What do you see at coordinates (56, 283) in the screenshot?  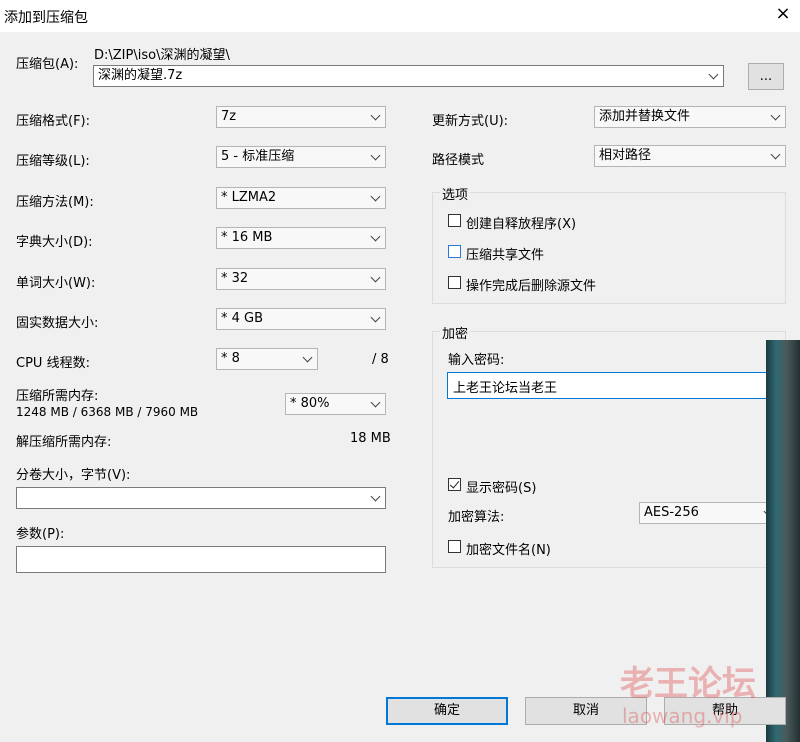 I see `word-label: 单词大小(W):` at bounding box center [56, 283].